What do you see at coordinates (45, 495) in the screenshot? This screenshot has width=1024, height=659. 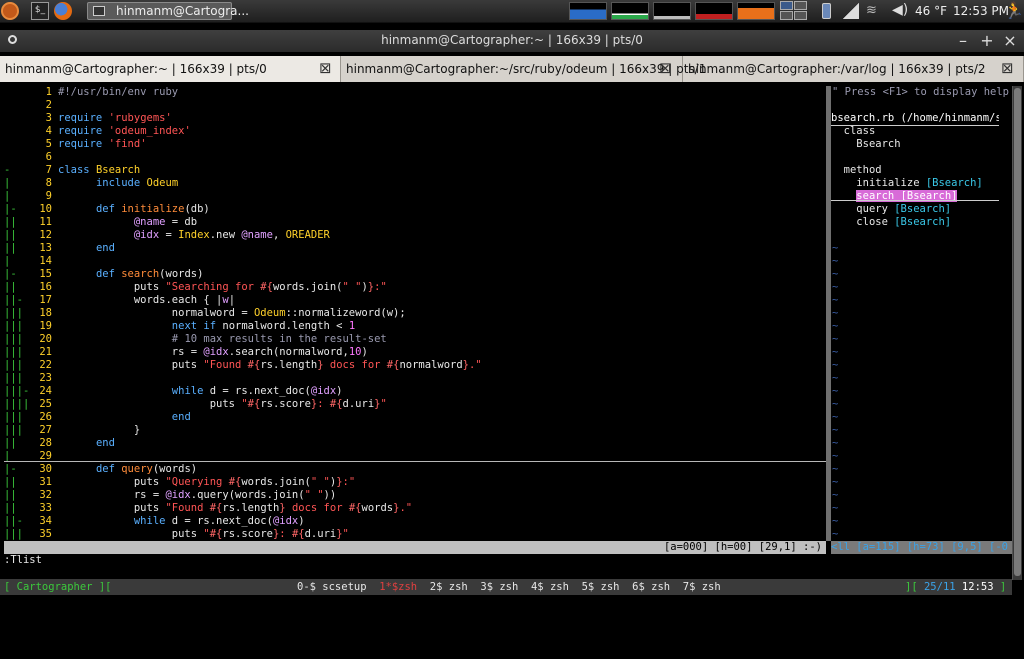 I see `line-number: 32` at bounding box center [45, 495].